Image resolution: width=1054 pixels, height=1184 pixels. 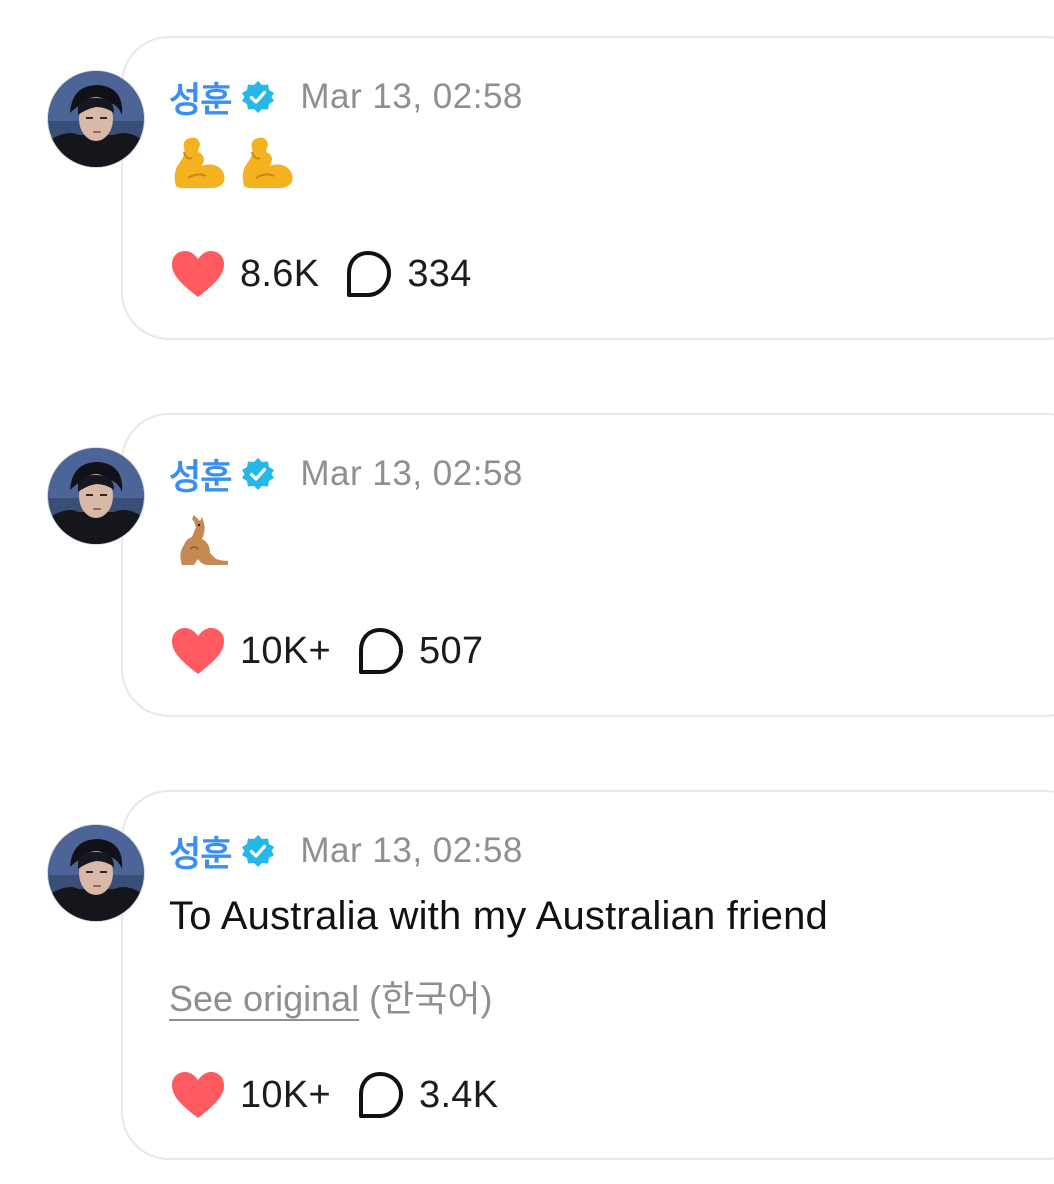 I want to click on comment-button: 507, so click(x=419, y=651).